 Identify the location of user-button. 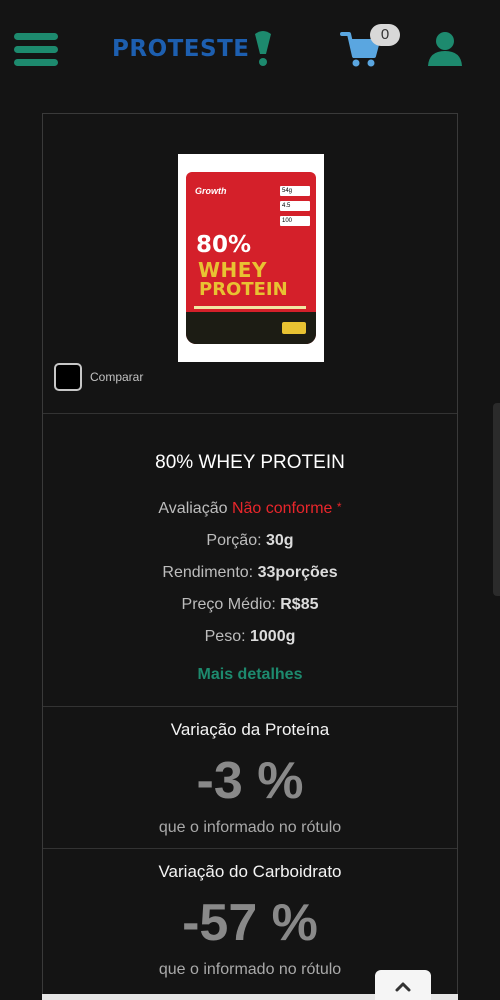
(445, 49).